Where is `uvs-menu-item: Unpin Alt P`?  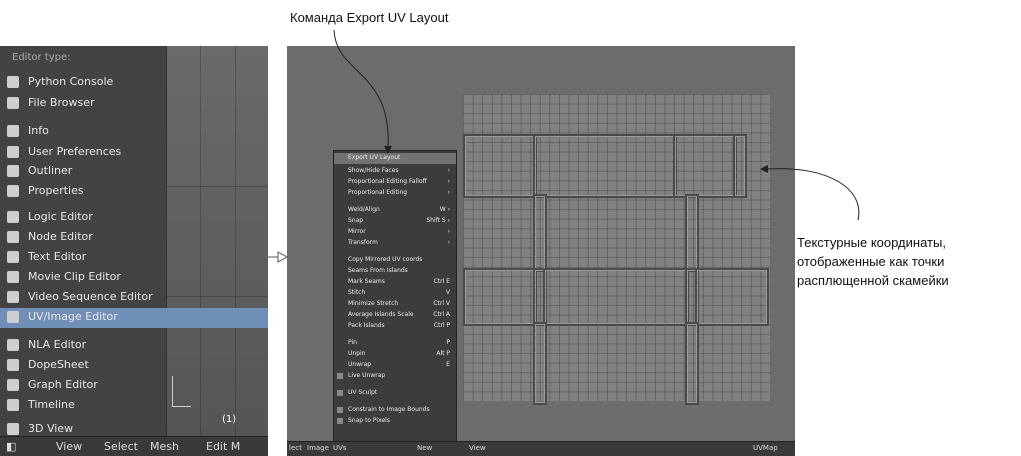
uvs-menu-item: Unpin Alt P is located at coordinates (395, 354).